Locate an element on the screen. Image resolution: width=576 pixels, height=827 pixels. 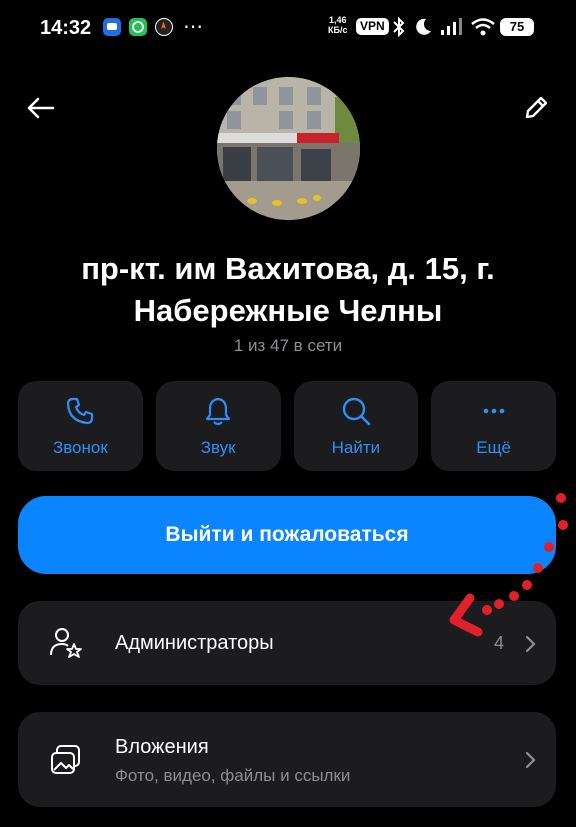
arrow-left-icon is located at coordinates (41, 108).